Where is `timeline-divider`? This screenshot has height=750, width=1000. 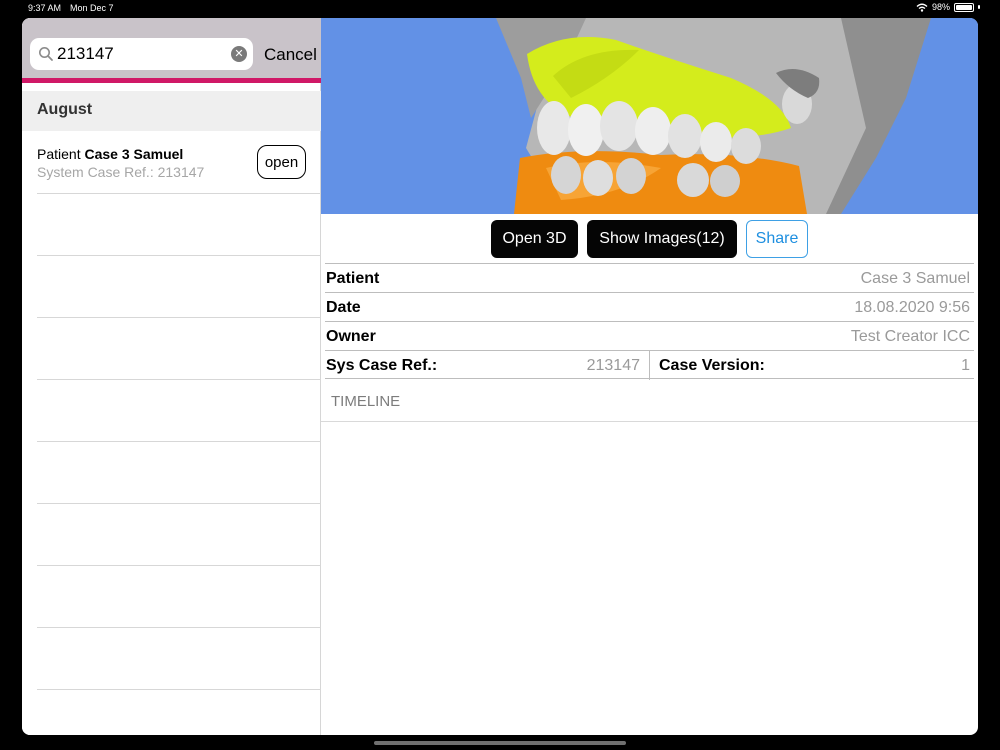 timeline-divider is located at coordinates (649, 421).